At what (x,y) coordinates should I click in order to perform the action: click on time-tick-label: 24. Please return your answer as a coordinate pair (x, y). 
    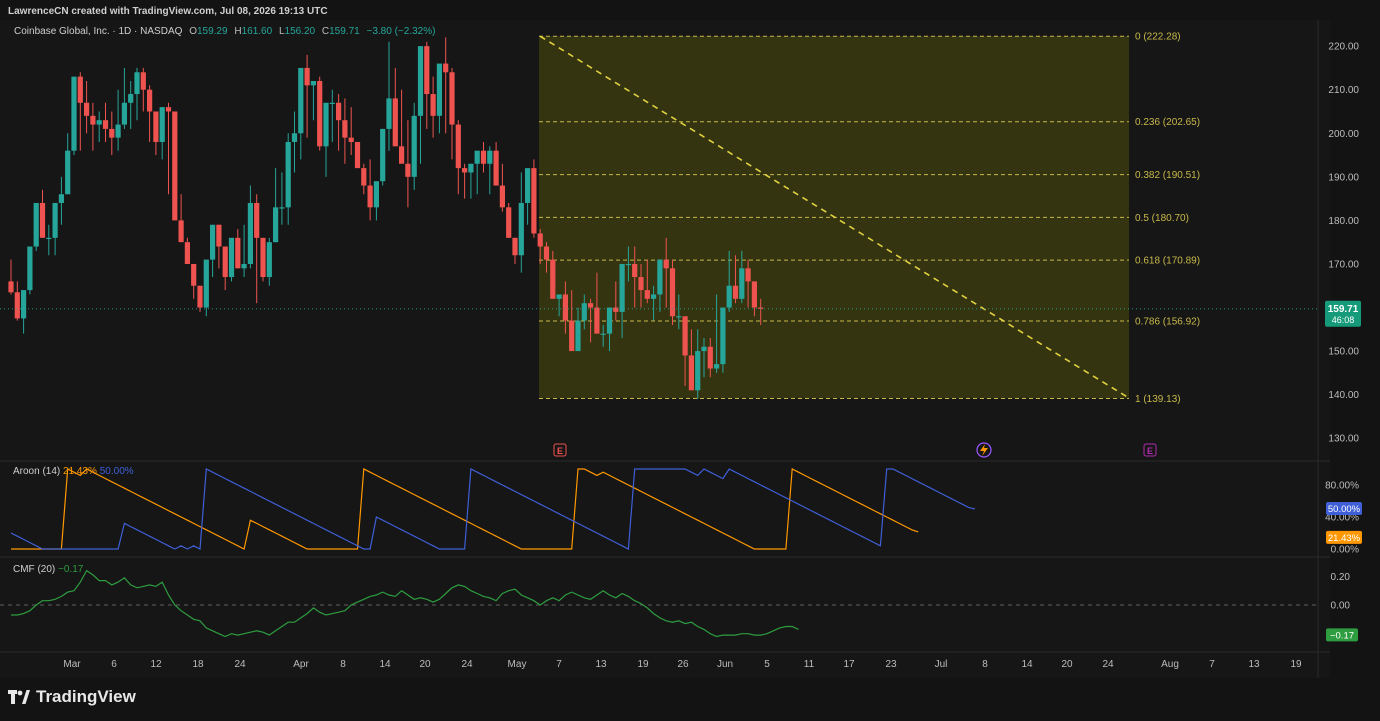
    Looking at the image, I should click on (467, 664).